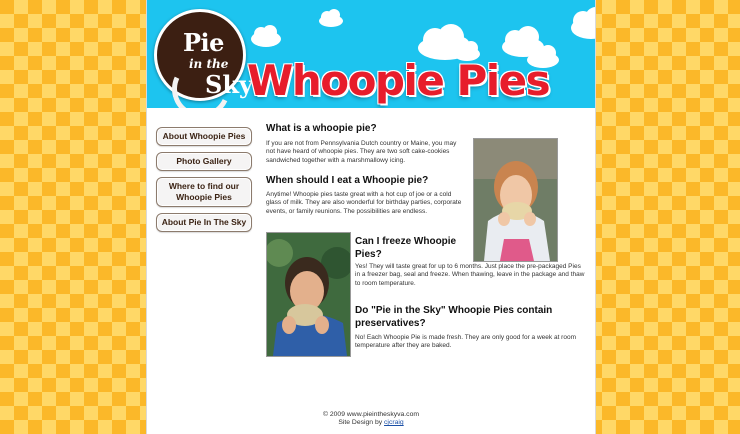  What do you see at coordinates (321, 128) in the screenshot?
I see `faq-question: What is a whoopie pie?` at bounding box center [321, 128].